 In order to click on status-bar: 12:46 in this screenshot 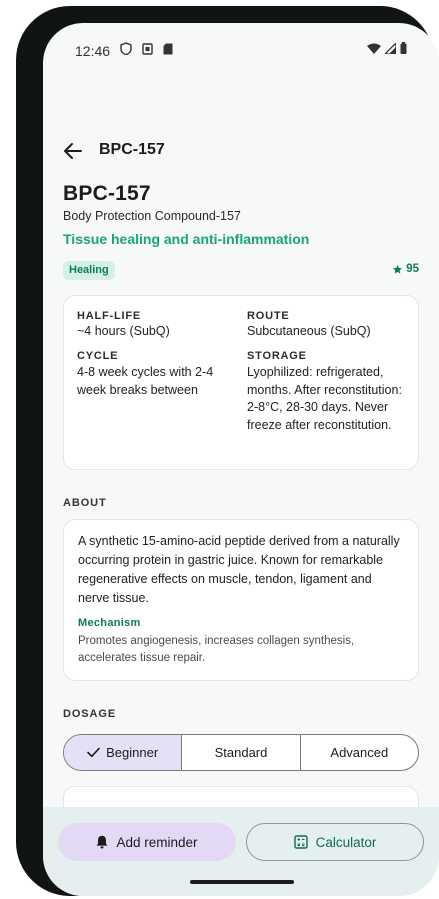, I will do `click(241, 52)`.